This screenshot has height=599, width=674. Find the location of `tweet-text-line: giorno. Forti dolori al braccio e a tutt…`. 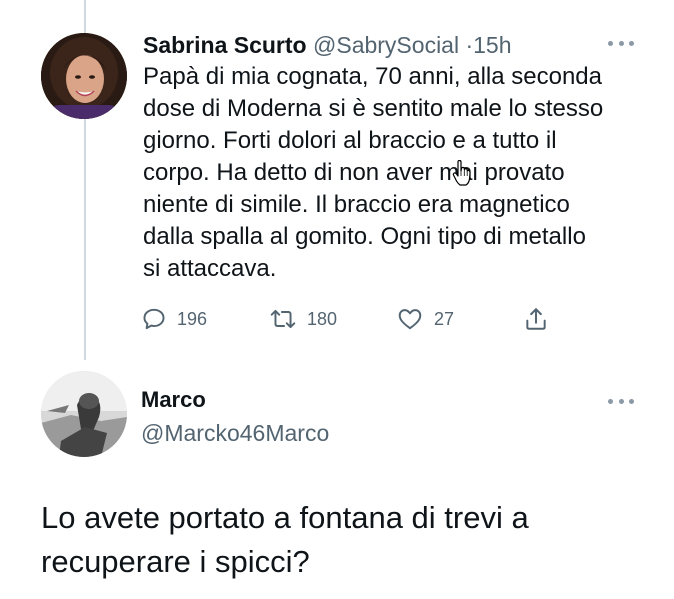

tweet-text-line: giorno. Forti dolori al braccio e a tutt… is located at coordinates (350, 140).